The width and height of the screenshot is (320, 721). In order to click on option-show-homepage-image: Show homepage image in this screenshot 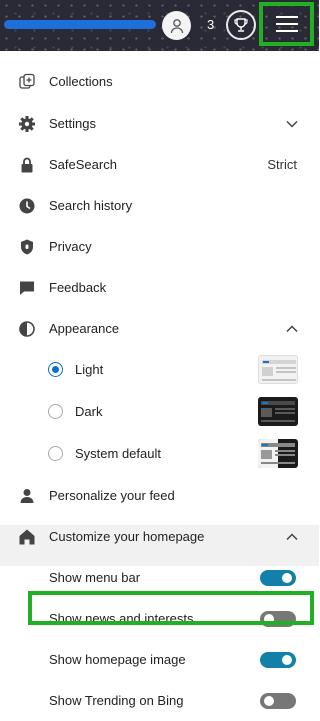, I will do `click(159, 659)`.